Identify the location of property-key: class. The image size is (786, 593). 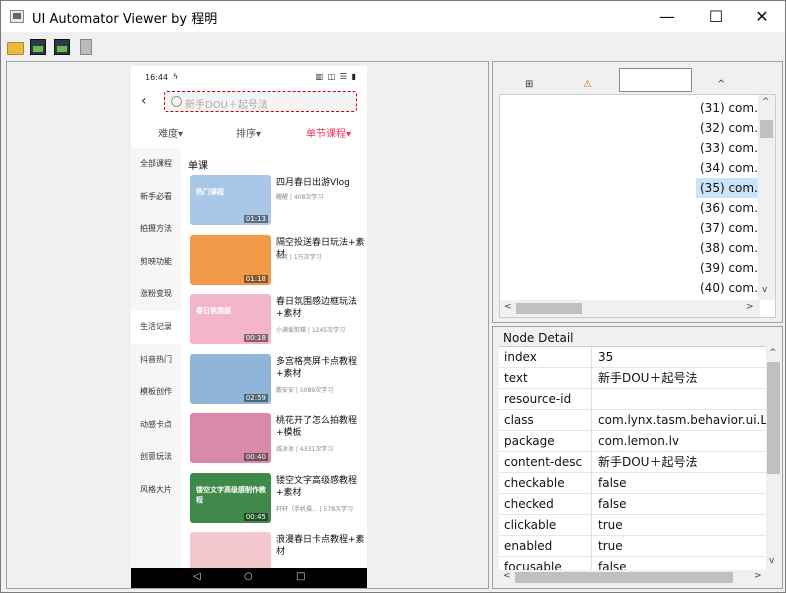
(519, 420).